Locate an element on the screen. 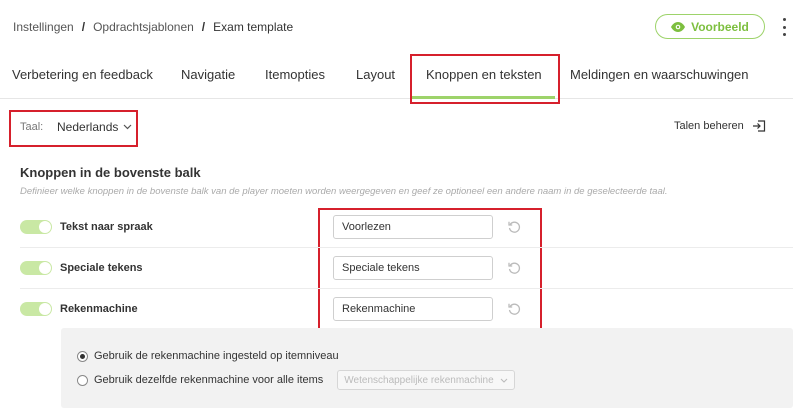  tab-meldingen-en-waarschuwingen: Meldingen en waarschuwingen is located at coordinates (659, 74).